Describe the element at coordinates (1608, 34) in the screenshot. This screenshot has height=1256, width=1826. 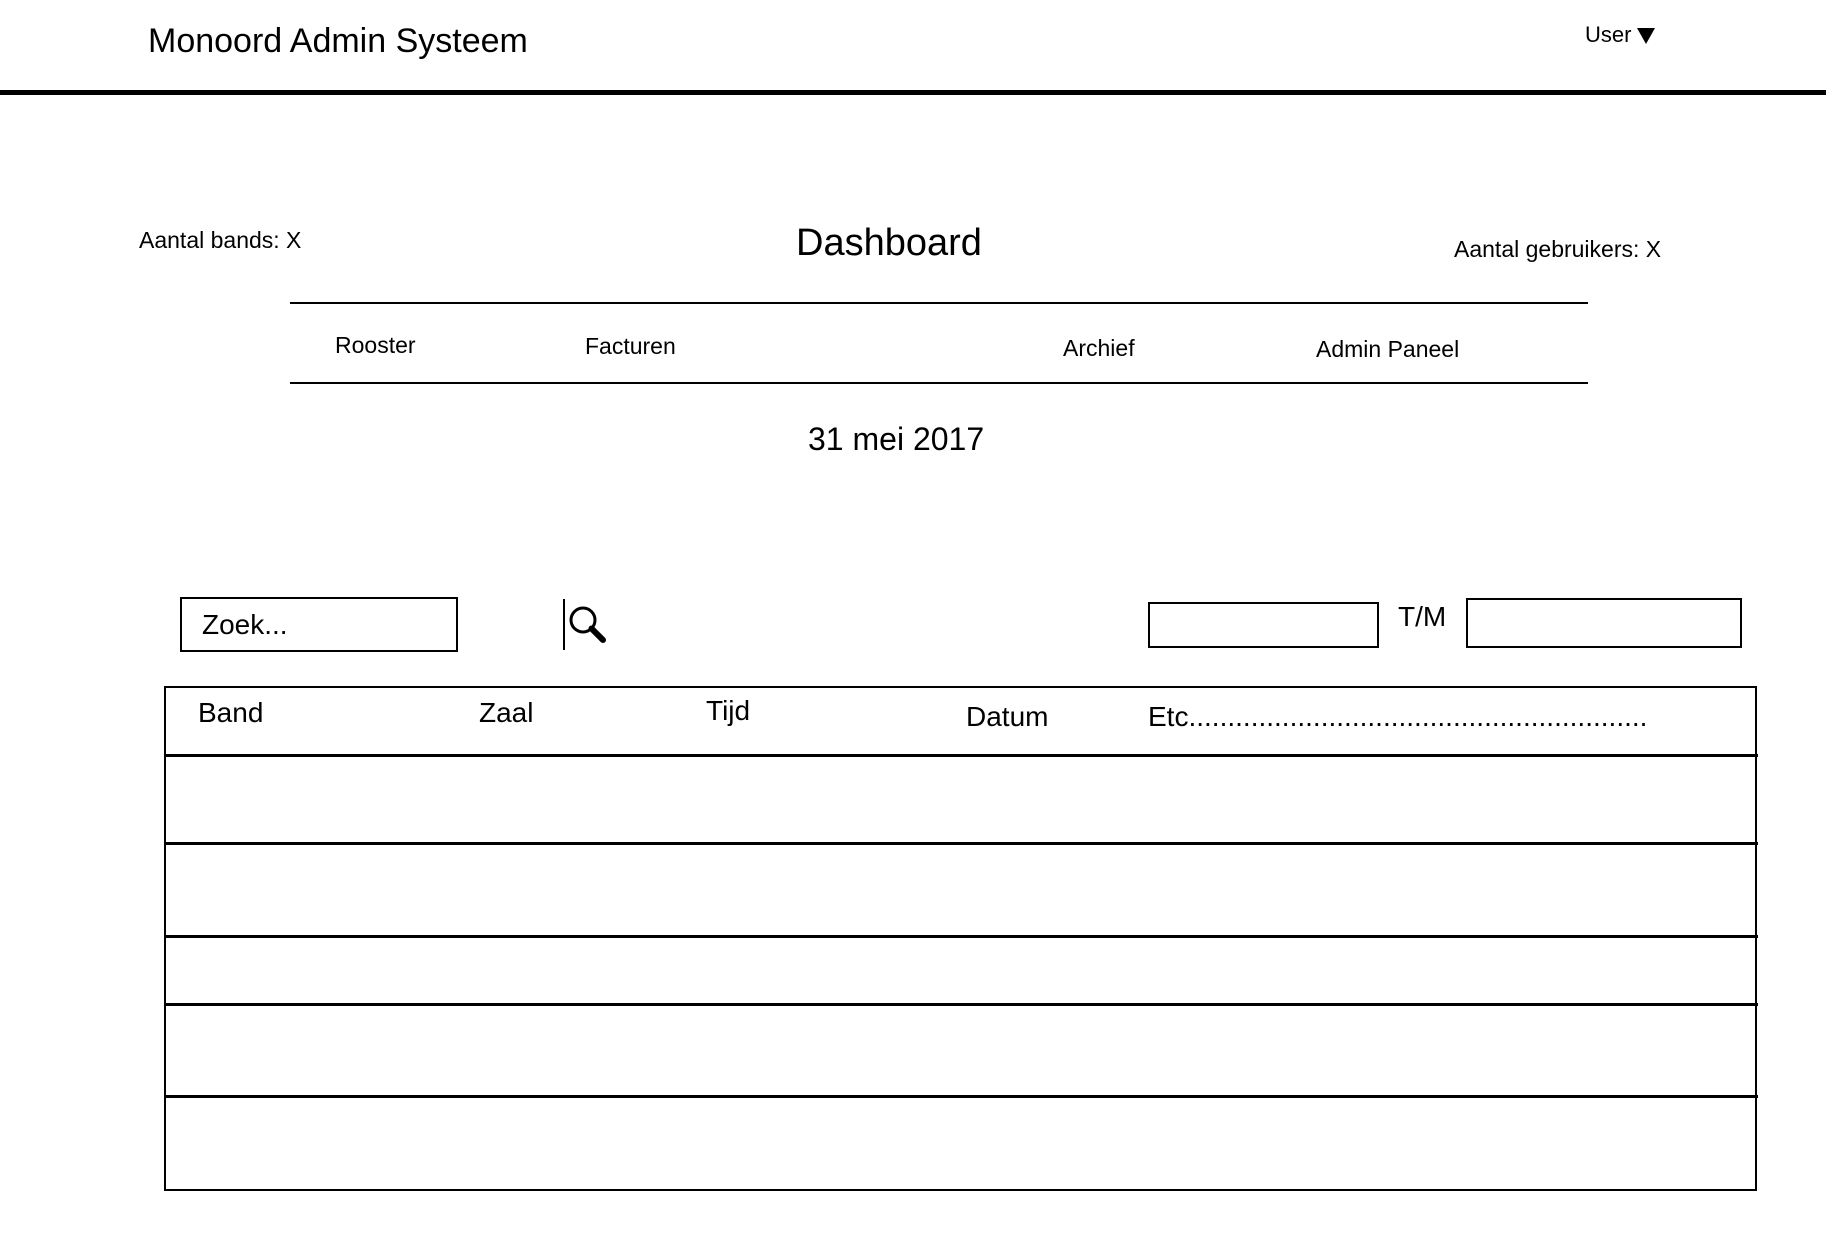
I see `user-menu-label: User` at that location.